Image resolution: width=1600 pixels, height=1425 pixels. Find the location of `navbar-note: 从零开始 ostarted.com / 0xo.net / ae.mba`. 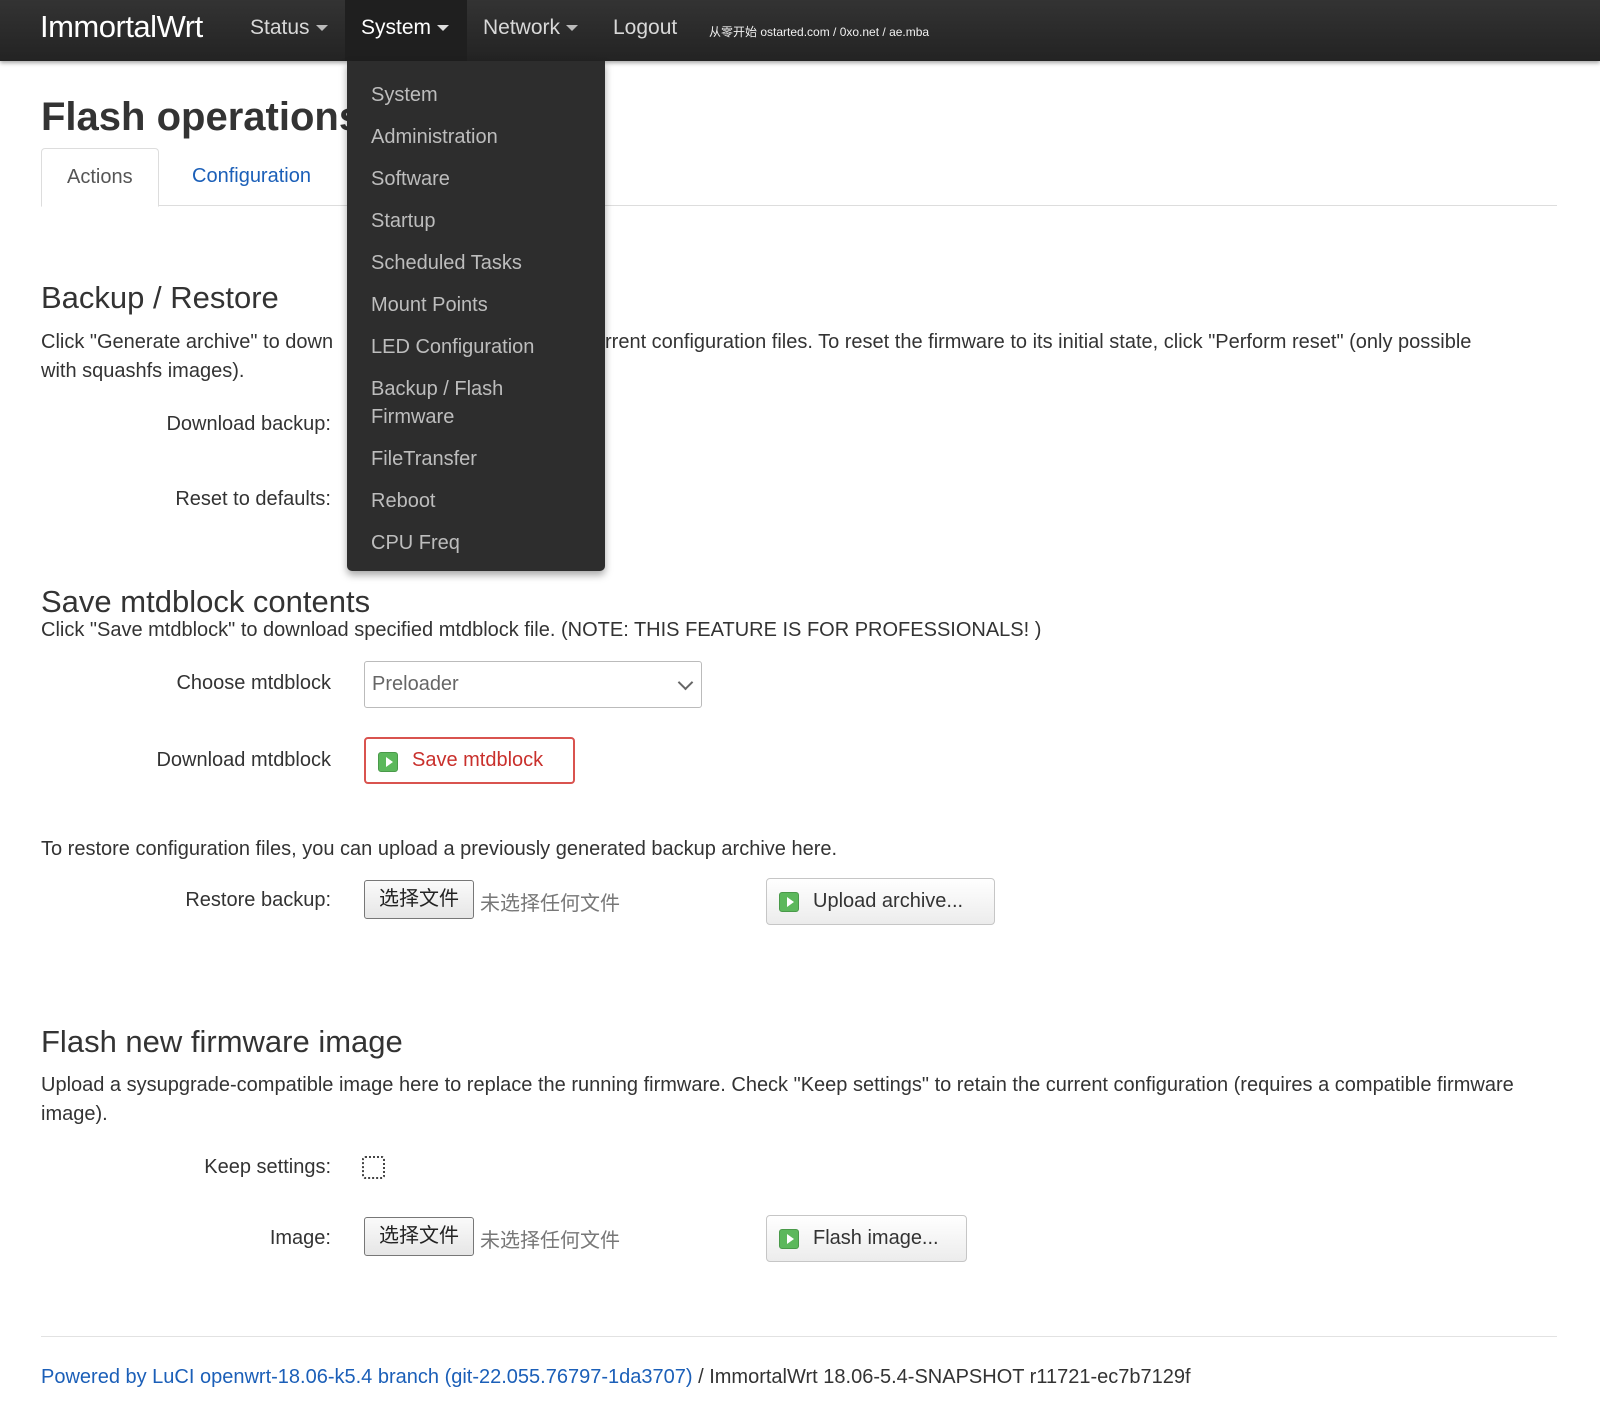

navbar-note: 从零开始 ostarted.com / 0xo.net / ae.mba is located at coordinates (819, 32).